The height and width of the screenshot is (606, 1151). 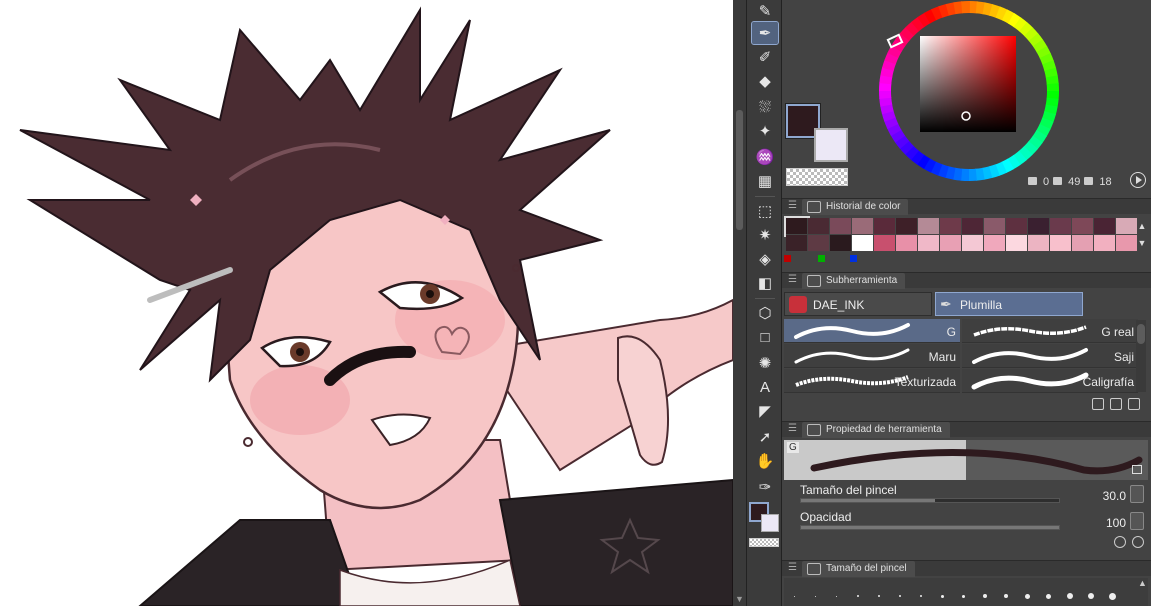 What do you see at coordinates (765, 363) in the screenshot?
I see `burst-icon: ✺` at bounding box center [765, 363].